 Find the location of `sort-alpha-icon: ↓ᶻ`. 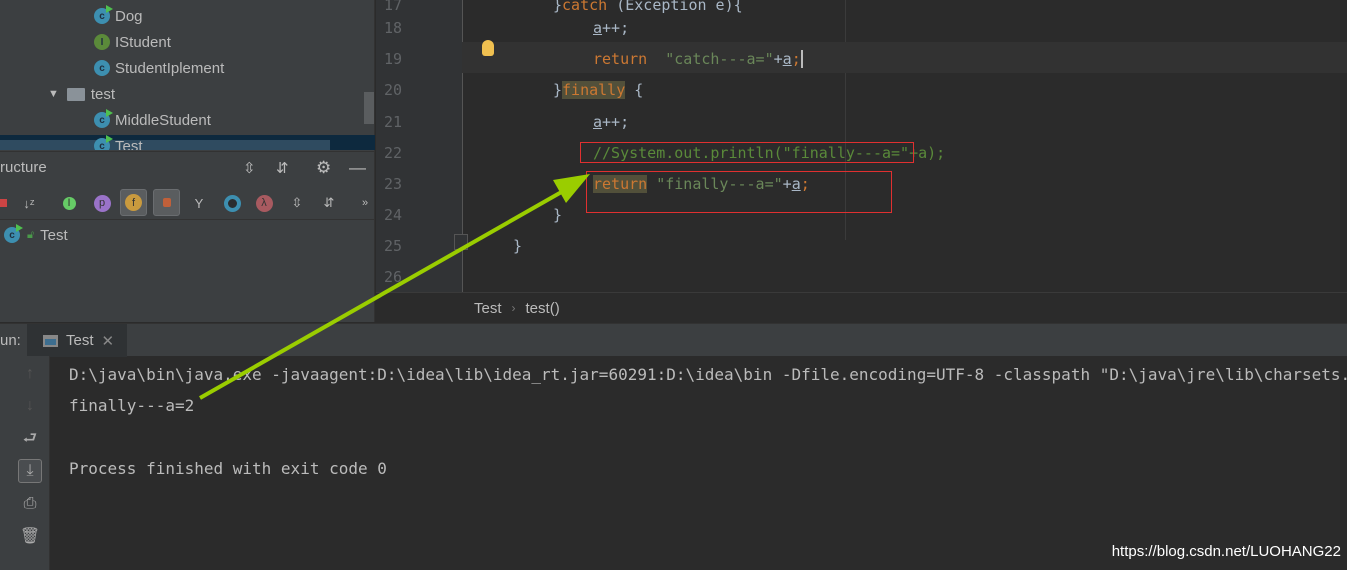

sort-alpha-icon: ↓ᶻ is located at coordinates (29, 203).